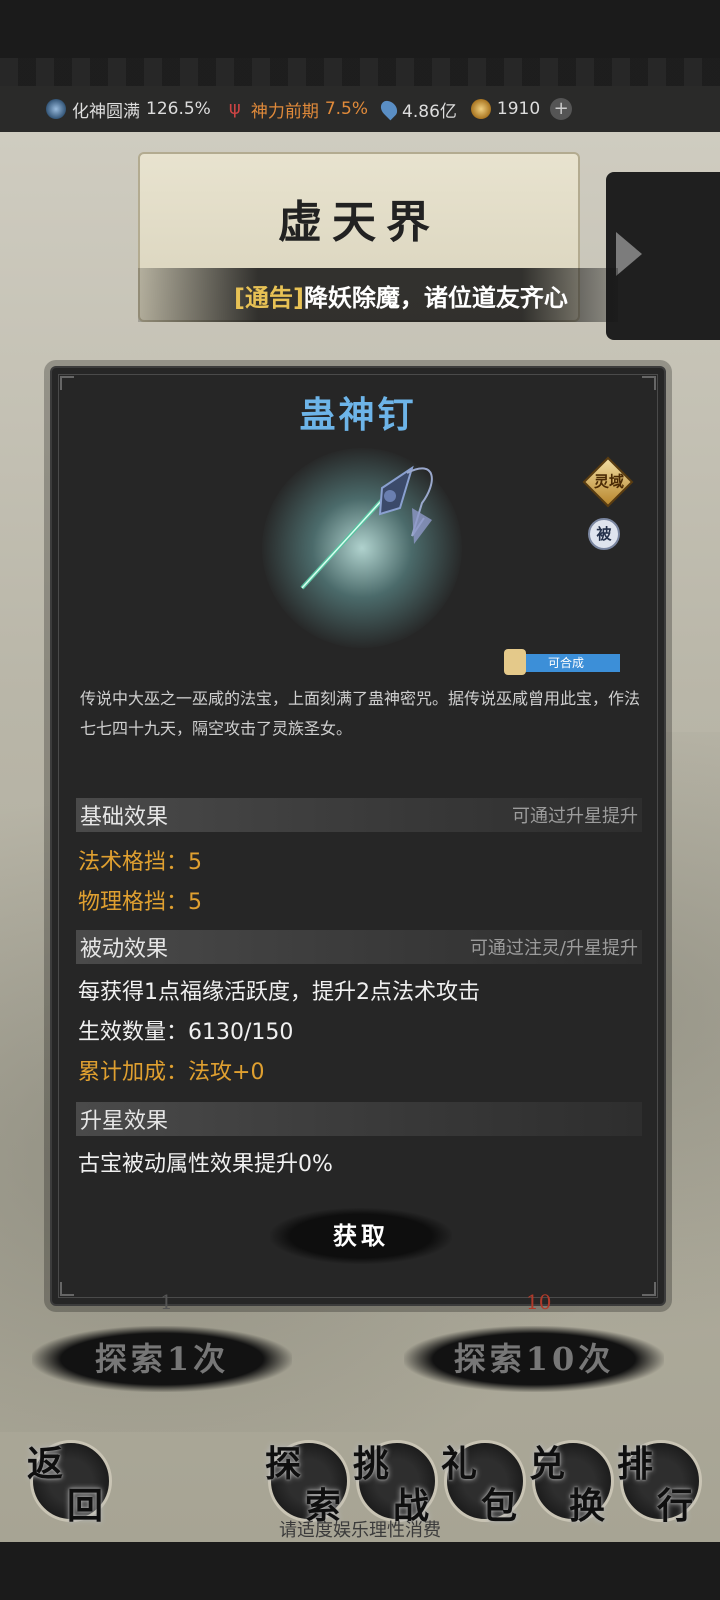  Describe the element at coordinates (269, 297) in the screenshot. I see `notice-tag: [通告]` at that location.